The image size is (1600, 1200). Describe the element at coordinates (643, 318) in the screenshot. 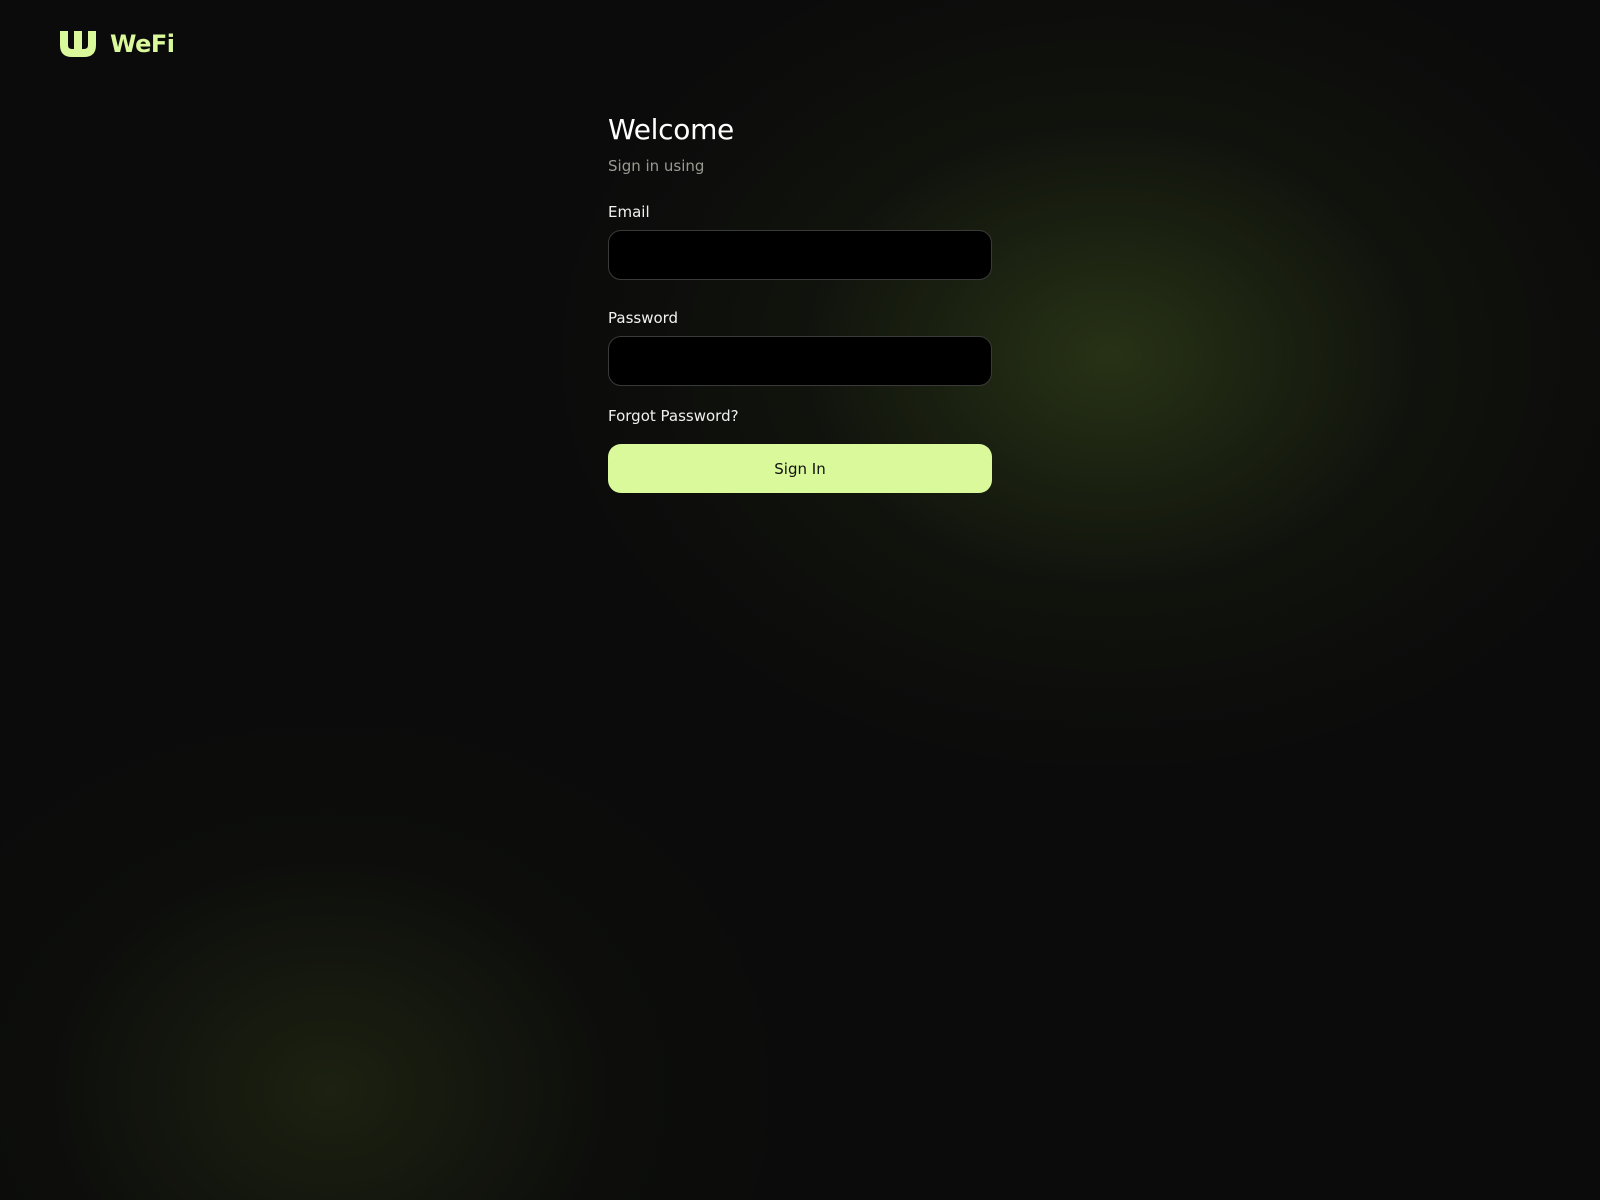

I see `password-label: Password` at that location.